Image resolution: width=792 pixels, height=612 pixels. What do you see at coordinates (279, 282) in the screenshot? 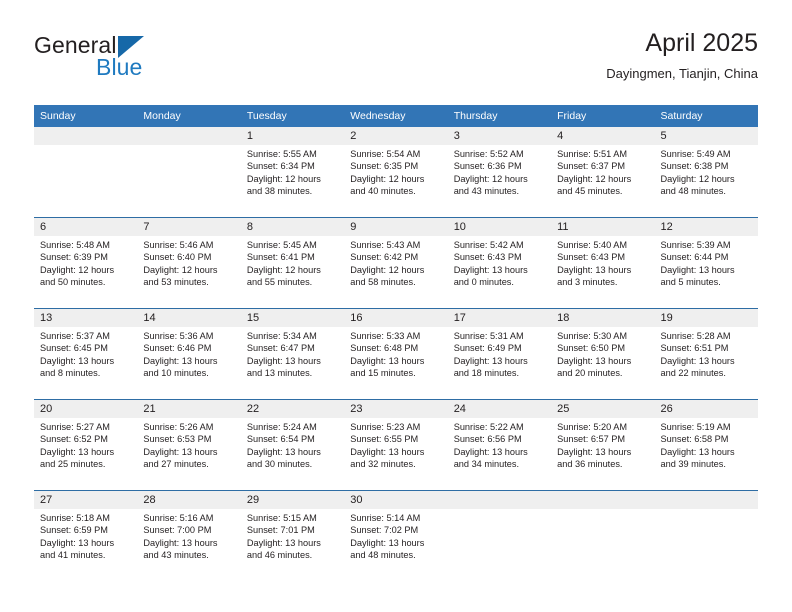
I see `day-daylight-line2-text: and 55 minutes.` at bounding box center [279, 282].